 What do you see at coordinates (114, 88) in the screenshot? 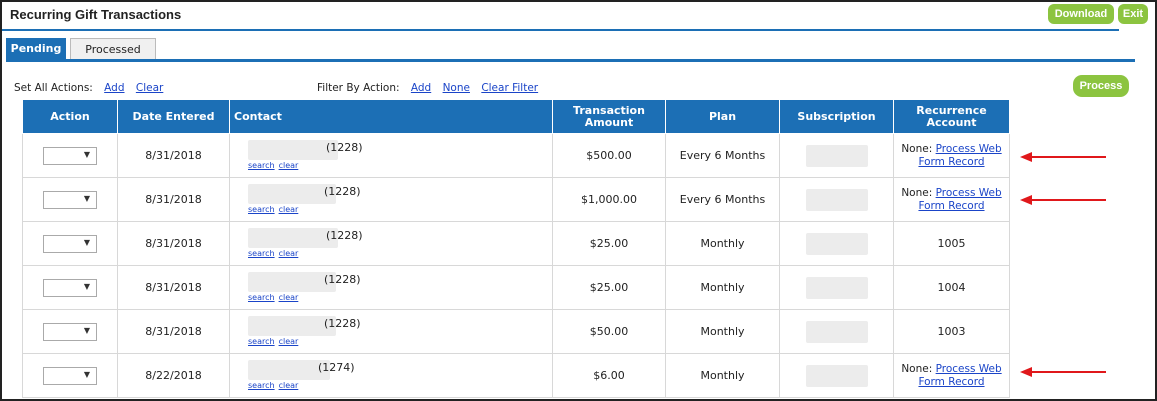
I see `set-all-add-link: Add` at bounding box center [114, 88].